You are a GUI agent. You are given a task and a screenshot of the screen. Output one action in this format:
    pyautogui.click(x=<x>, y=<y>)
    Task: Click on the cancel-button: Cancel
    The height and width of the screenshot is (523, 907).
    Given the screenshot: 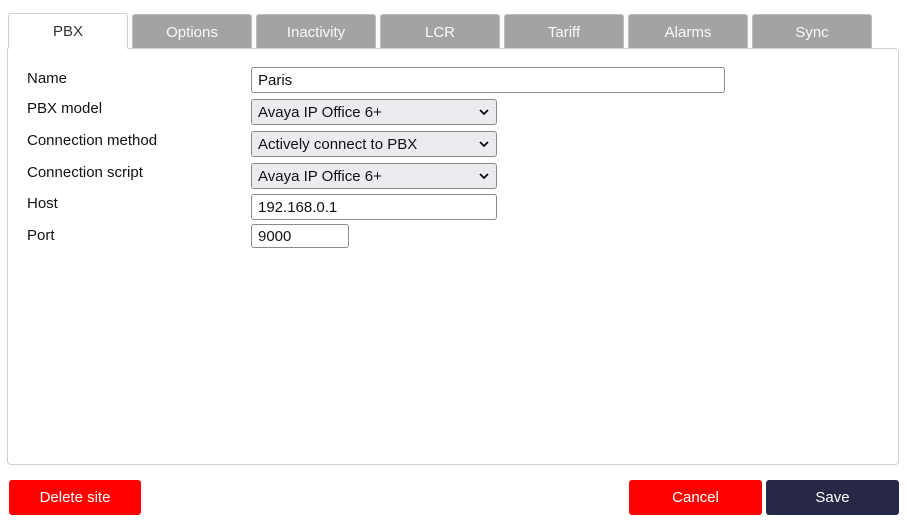 What is the action you would take?
    pyautogui.click(x=695, y=497)
    